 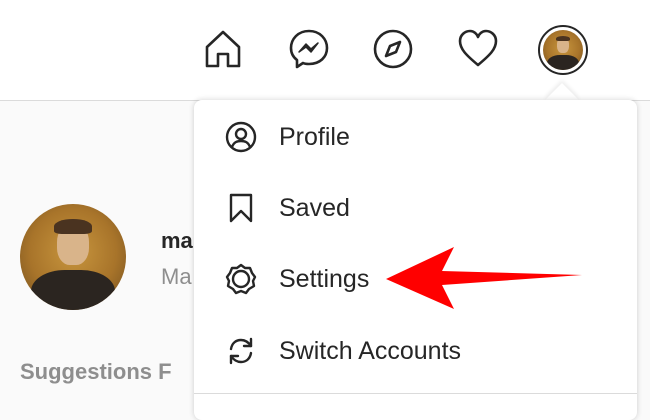 I want to click on explore-icon, so click(x=393, y=49).